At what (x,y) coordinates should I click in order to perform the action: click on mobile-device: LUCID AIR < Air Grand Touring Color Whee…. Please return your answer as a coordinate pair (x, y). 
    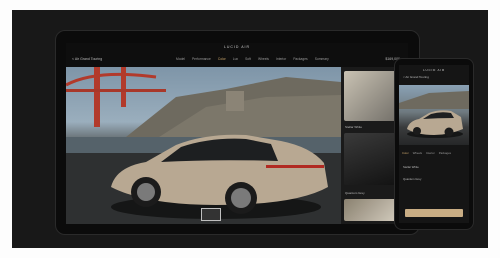
    Looking at the image, I should click on (434, 144).